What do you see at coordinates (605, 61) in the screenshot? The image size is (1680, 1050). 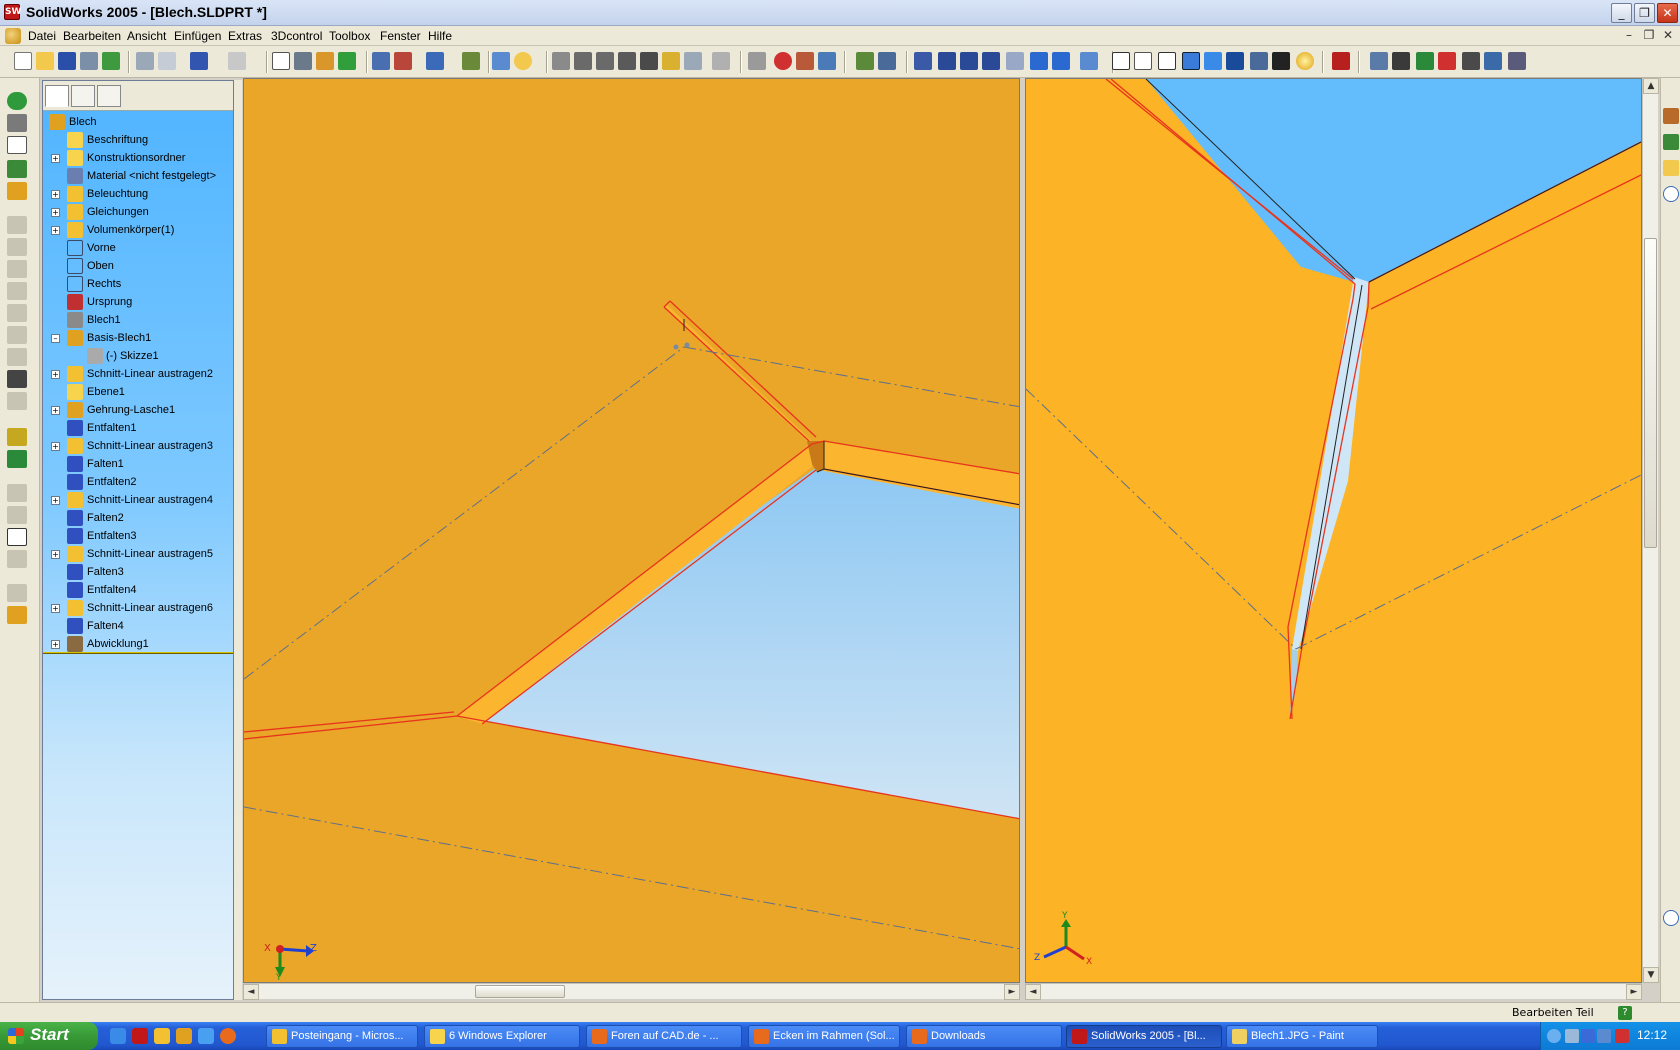 I see `line-icon` at bounding box center [605, 61].